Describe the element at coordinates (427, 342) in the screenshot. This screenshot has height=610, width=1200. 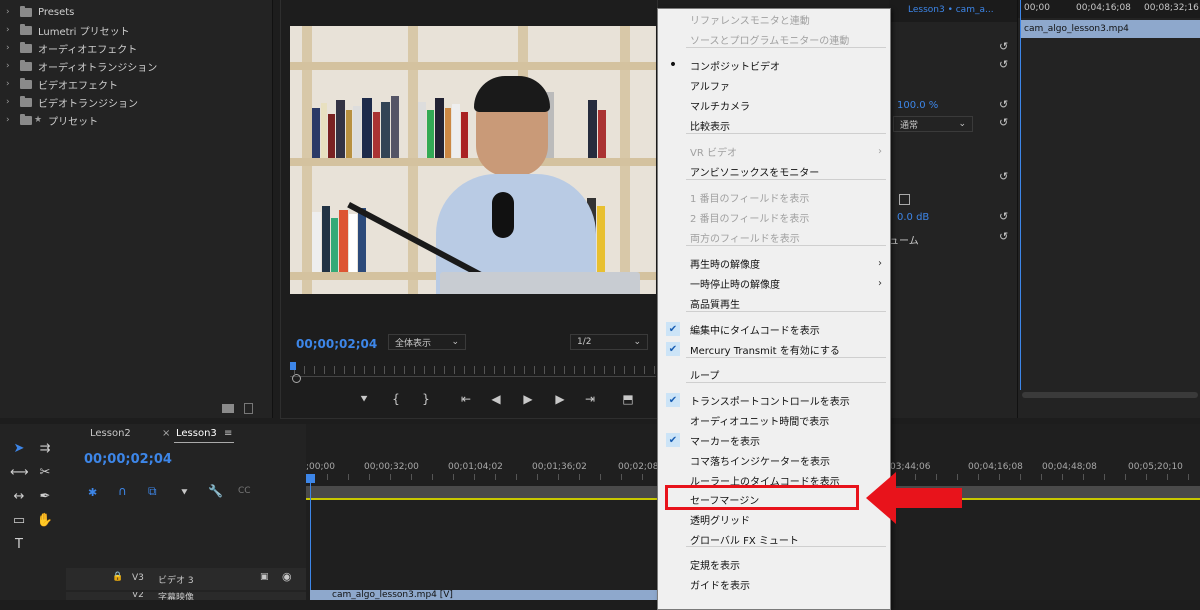
I see `fit-select: 全体表示 ⌄` at that location.